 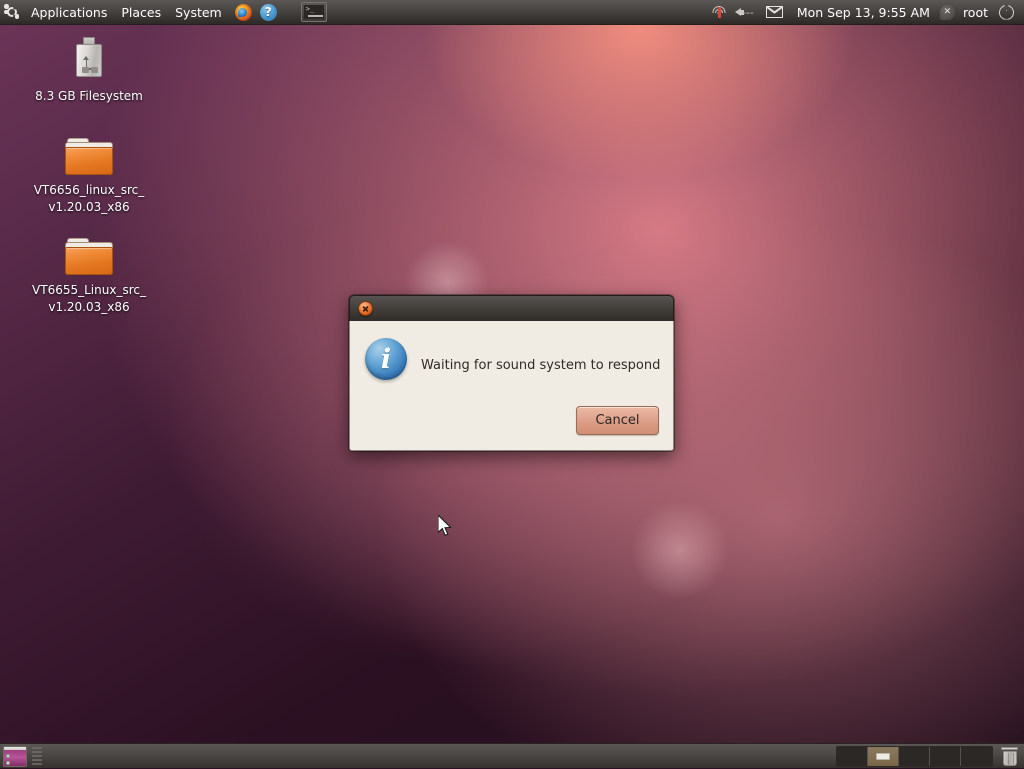 I want to click on desktop-icon-vt6656: VT6656_linux_src_ v1.20.03_x86, so click(x=89, y=171).